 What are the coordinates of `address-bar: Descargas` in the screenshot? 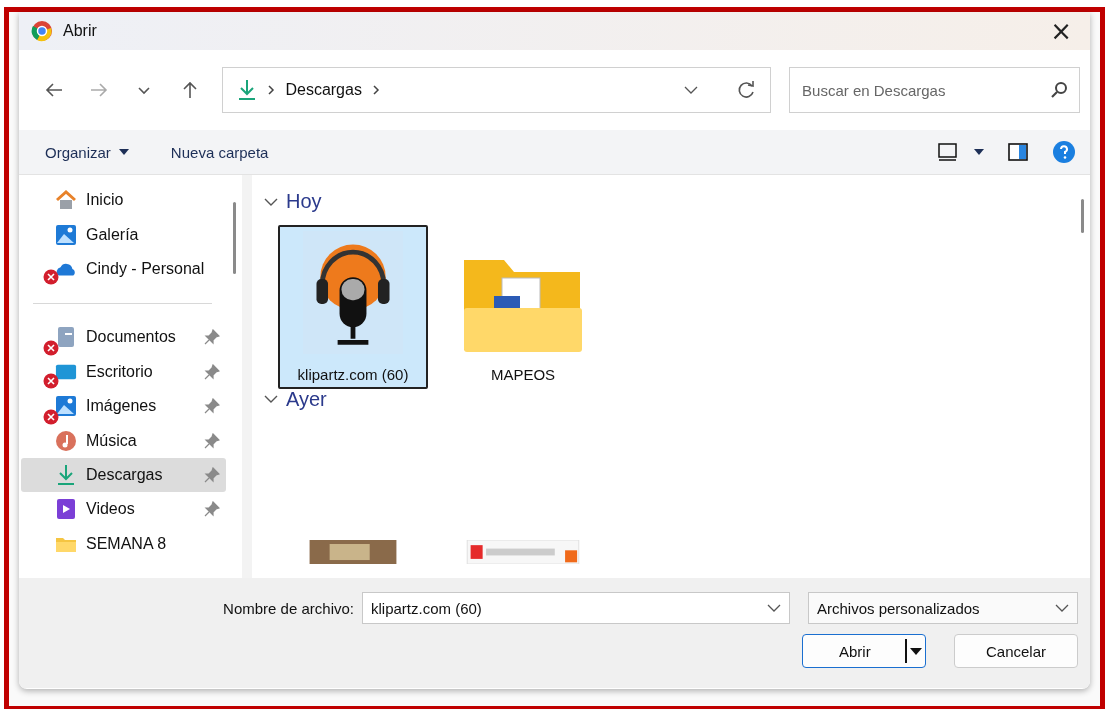 It's located at (497, 90).